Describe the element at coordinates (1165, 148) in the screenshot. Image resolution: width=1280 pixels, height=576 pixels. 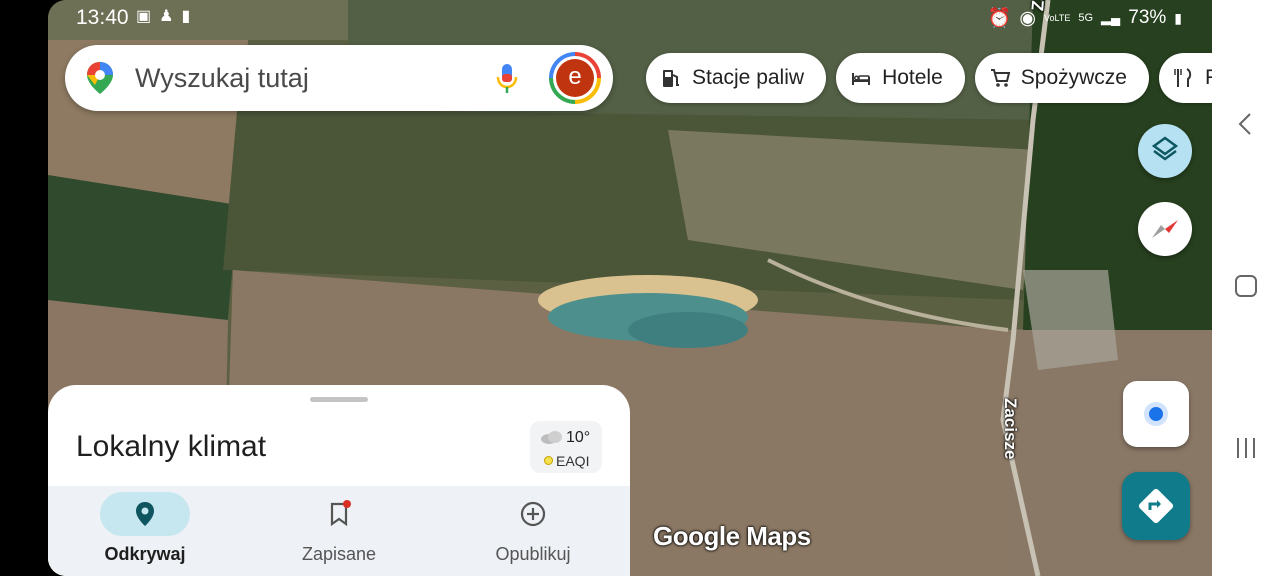
I see `layers-icon` at that location.